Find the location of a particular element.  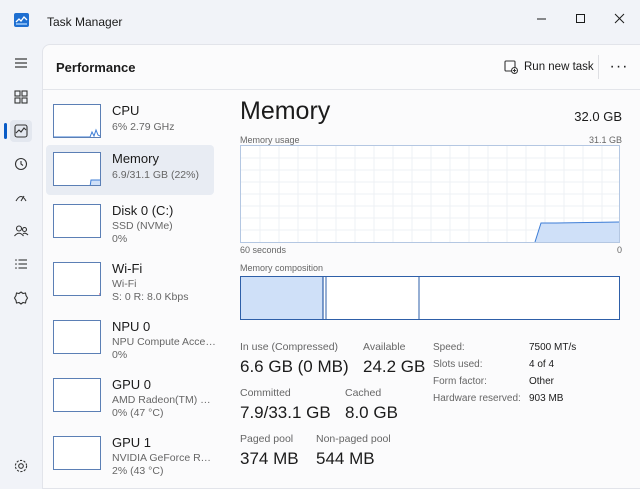

run-new-task-icon is located at coordinates (511, 67).